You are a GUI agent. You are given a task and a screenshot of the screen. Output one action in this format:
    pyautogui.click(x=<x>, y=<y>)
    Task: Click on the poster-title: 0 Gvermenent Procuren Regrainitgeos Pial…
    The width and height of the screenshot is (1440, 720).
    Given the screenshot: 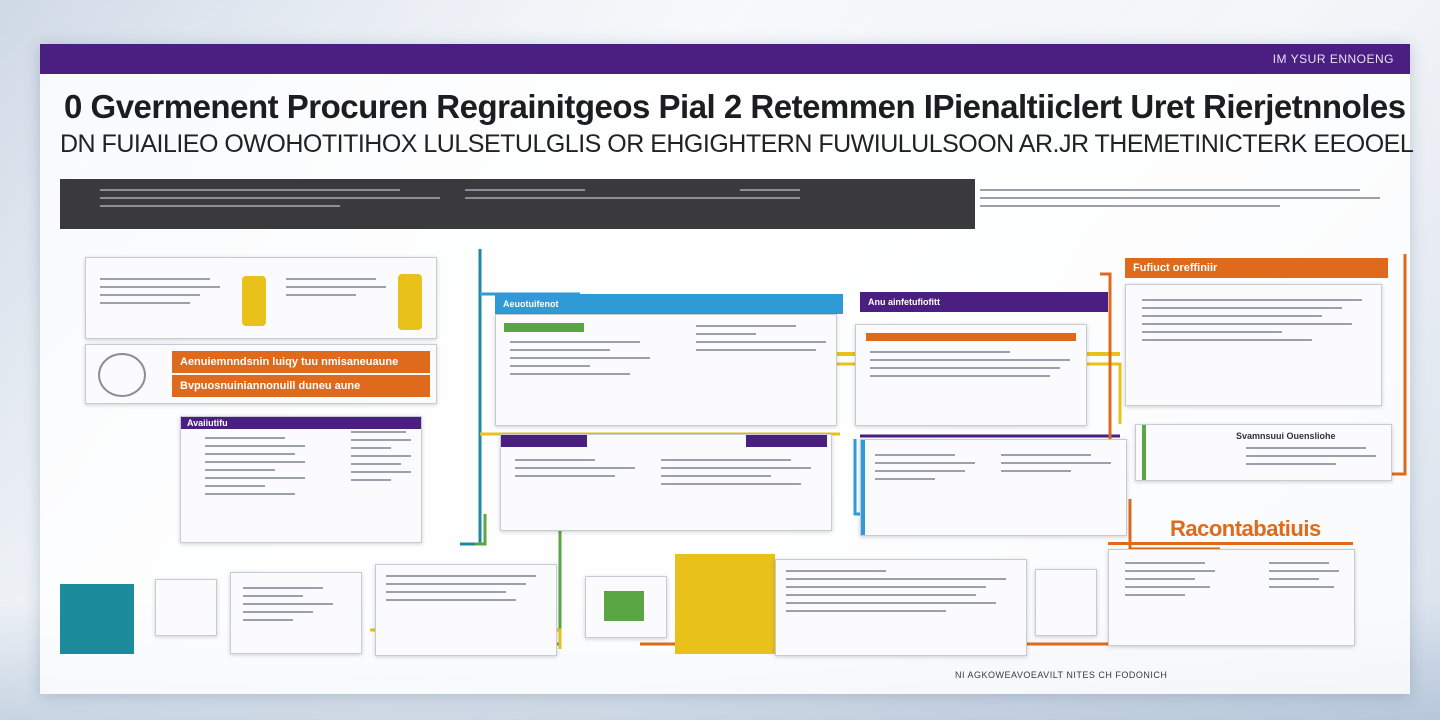 What is the action you would take?
    pyautogui.click(x=735, y=106)
    